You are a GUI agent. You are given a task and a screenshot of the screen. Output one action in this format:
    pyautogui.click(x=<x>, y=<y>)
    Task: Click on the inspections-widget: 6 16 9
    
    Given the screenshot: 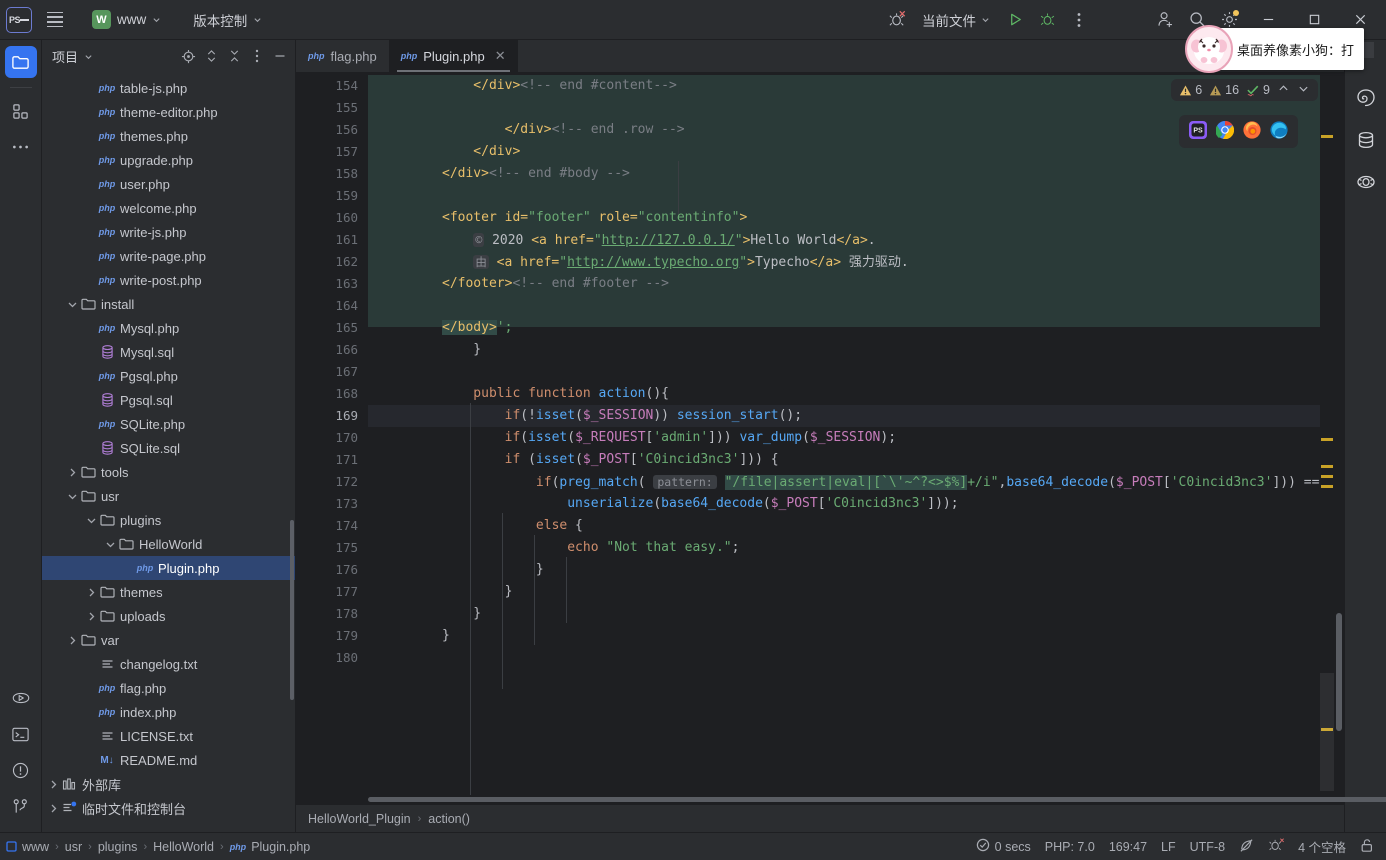 What is the action you would take?
    pyautogui.click(x=1244, y=90)
    